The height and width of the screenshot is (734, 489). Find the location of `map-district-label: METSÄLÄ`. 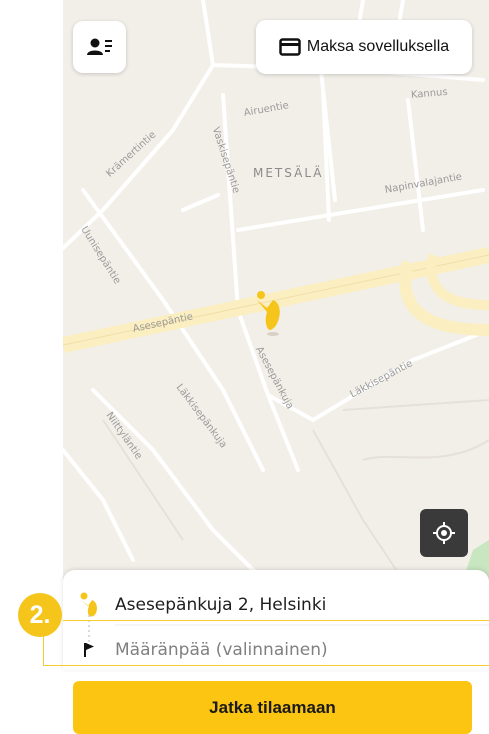

map-district-label: METSÄLÄ is located at coordinates (288, 173).